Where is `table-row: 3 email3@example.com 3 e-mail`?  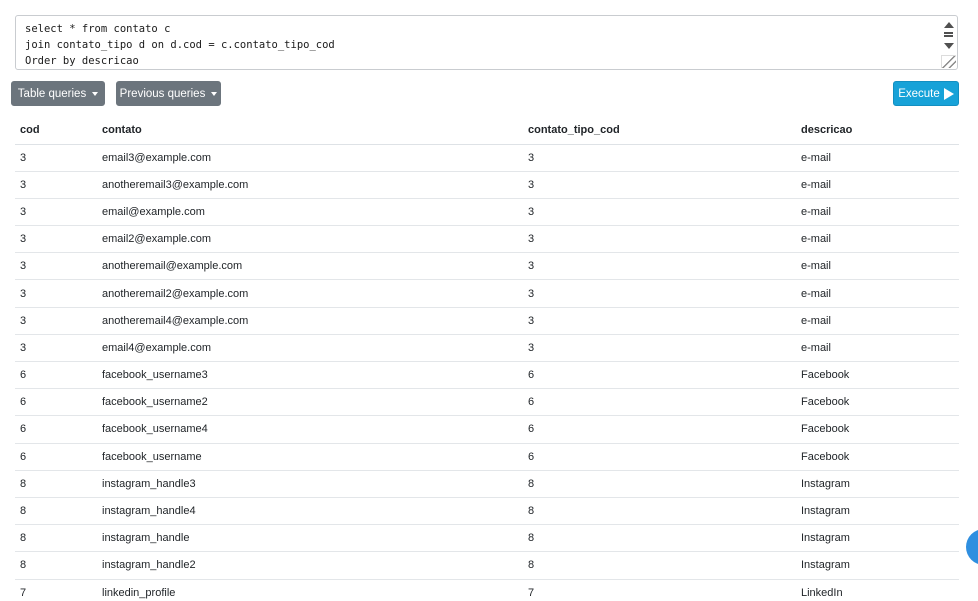 table-row: 3 email3@example.com 3 e-mail is located at coordinates (487, 157).